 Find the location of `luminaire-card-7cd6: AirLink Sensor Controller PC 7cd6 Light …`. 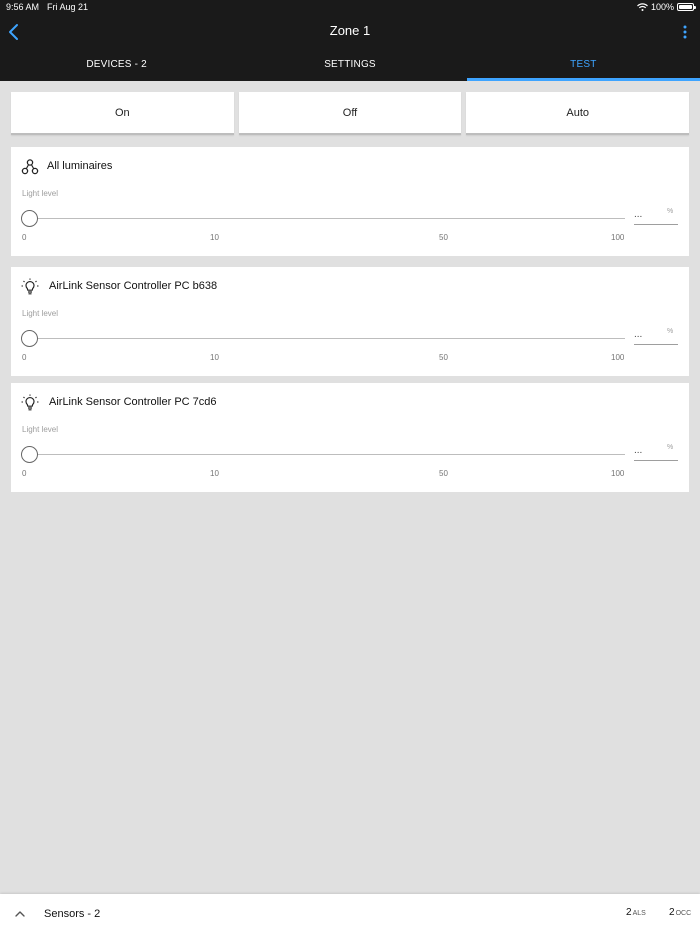

luminaire-card-7cd6: AirLink Sensor Controller PC 7cd6 Light … is located at coordinates (350, 437).